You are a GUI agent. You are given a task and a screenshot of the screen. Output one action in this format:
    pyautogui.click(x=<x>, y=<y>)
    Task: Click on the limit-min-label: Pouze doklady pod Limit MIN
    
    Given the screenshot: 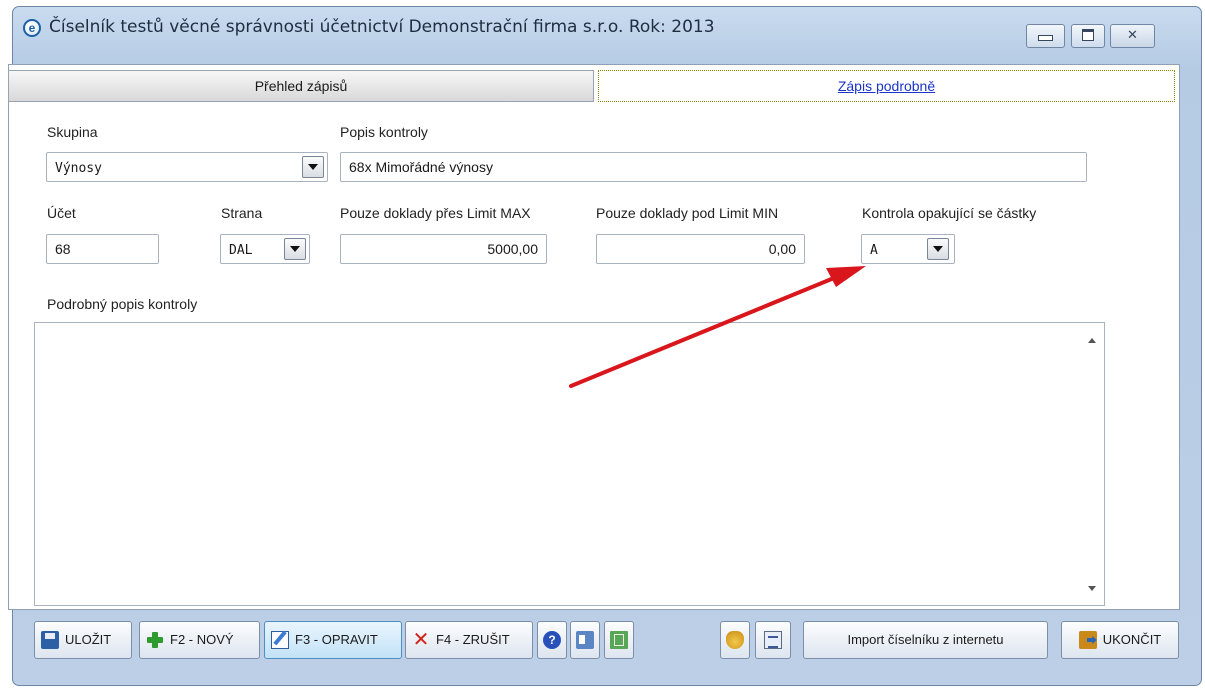 What is the action you would take?
    pyautogui.click(x=687, y=213)
    